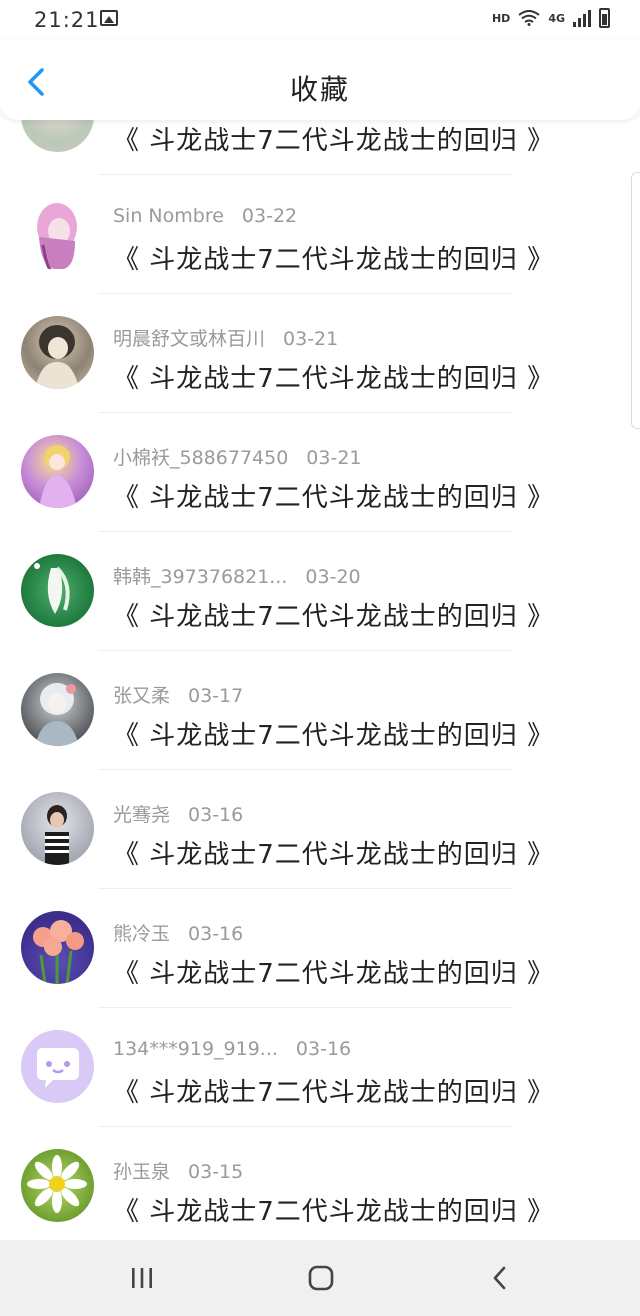 This screenshot has width=640, height=1316. What do you see at coordinates (556, 18) in the screenshot?
I see `cellular-label: 4G` at bounding box center [556, 18].